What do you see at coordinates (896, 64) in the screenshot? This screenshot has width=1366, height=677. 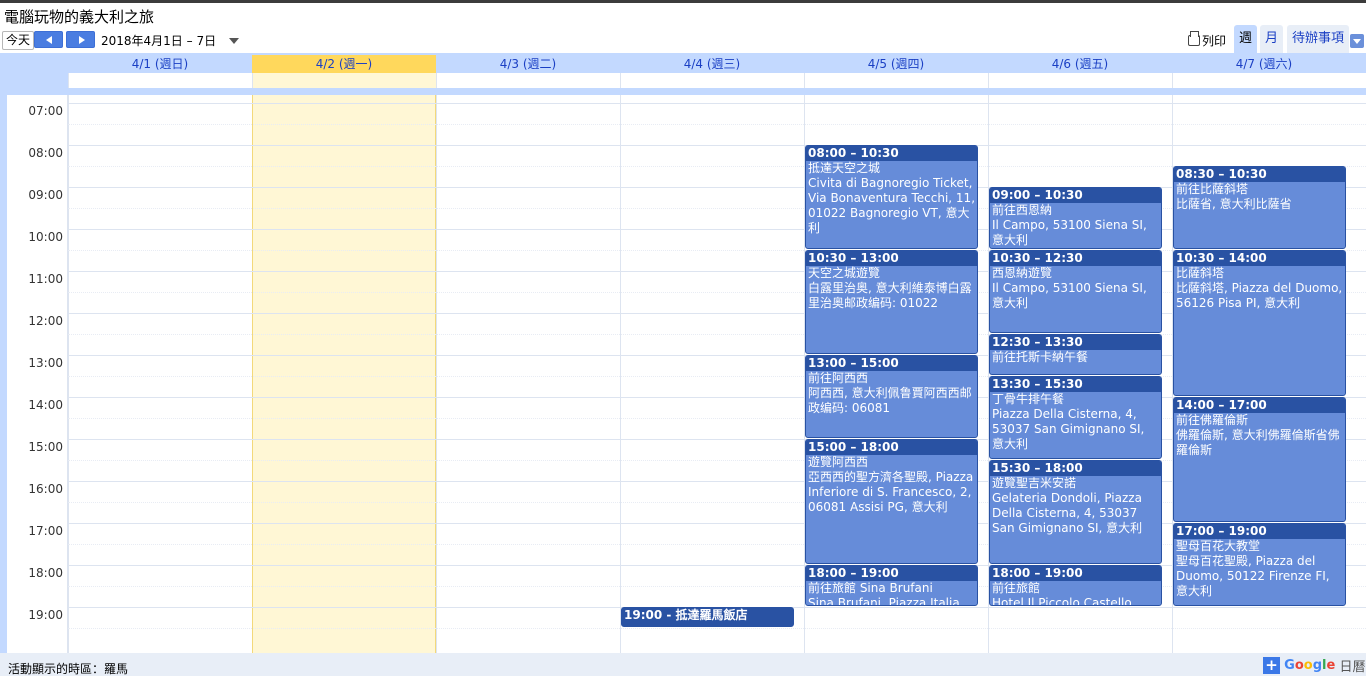 I see `day-header: 4/5 (週四)` at bounding box center [896, 64].